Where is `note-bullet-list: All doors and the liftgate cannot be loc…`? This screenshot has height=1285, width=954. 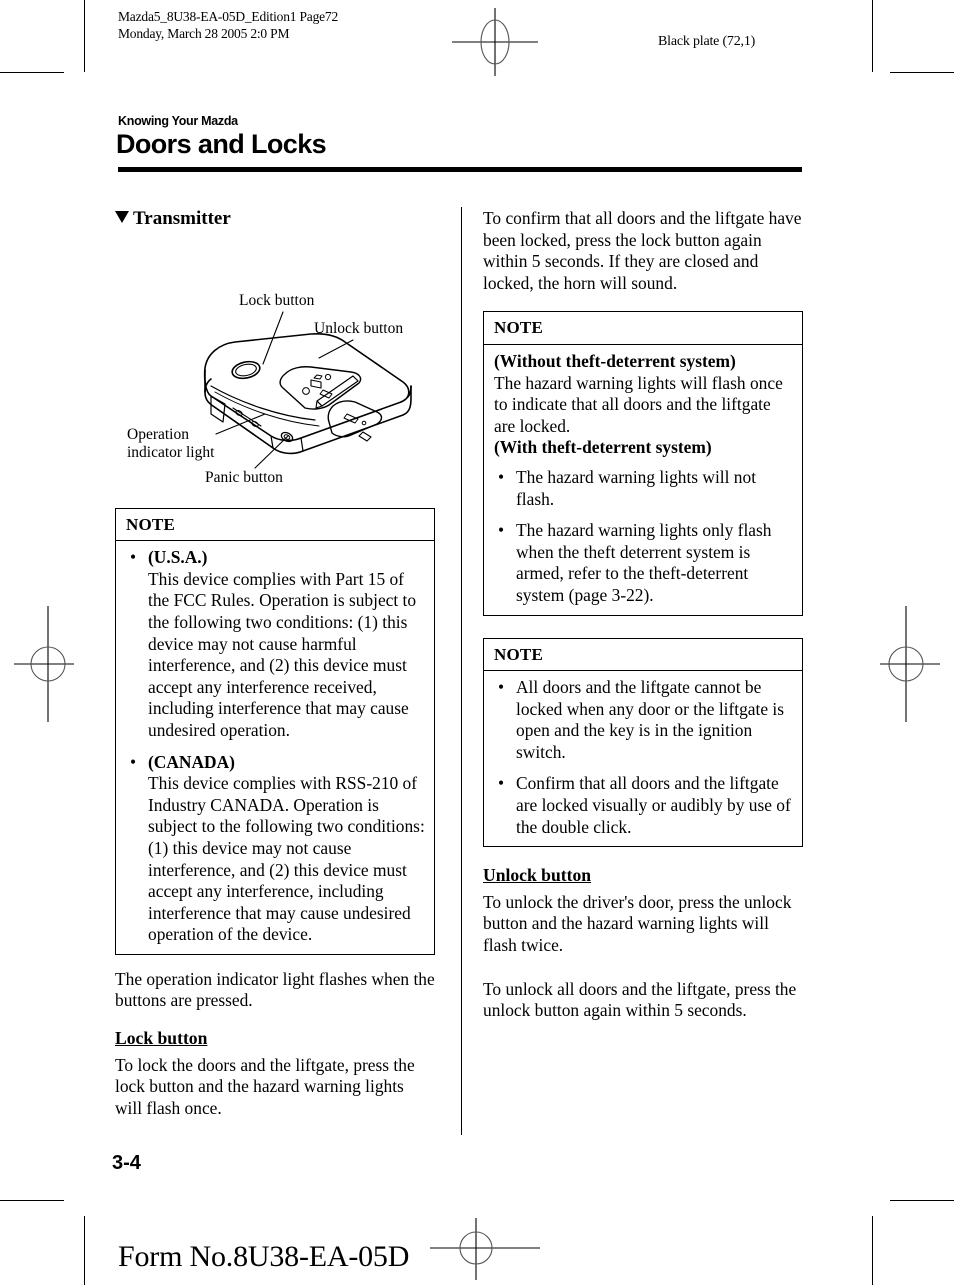 note-bullet-list: All doors and the liftgate cannot be loc… is located at coordinates (643, 757).